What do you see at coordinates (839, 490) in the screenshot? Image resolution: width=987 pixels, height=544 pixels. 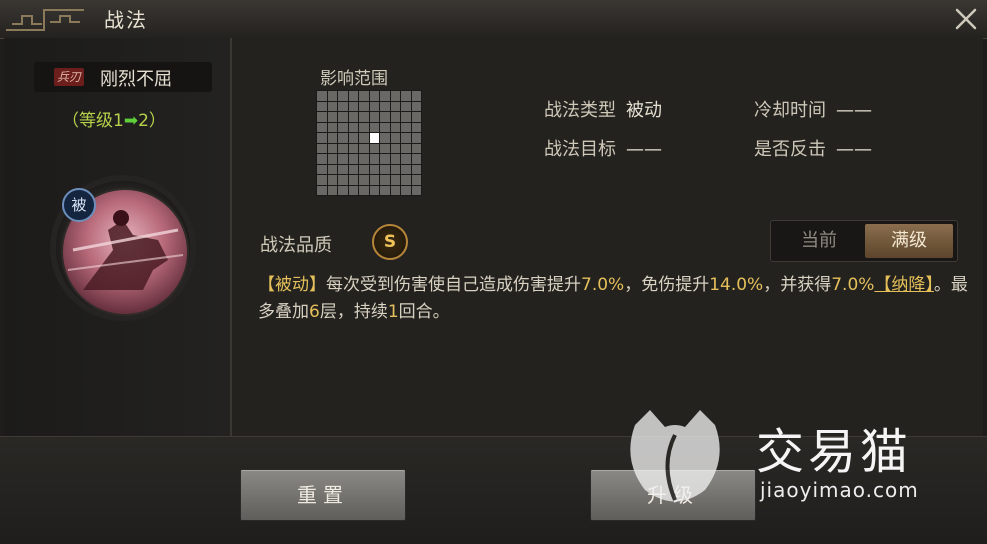 I see `watermark-url: jiaoyimao.com` at bounding box center [839, 490].